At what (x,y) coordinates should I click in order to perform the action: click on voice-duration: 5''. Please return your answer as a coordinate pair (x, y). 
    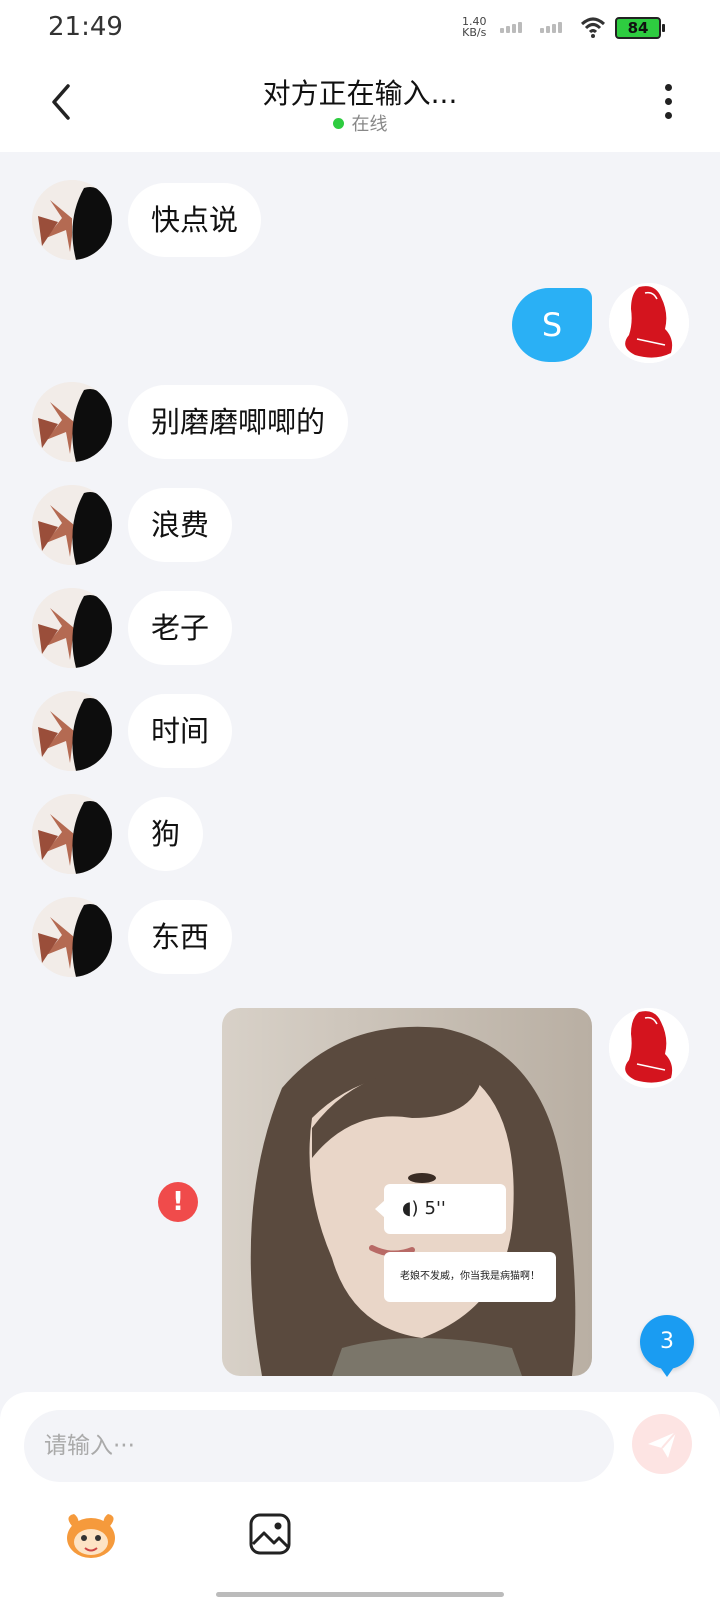
    Looking at the image, I should click on (435, 1208).